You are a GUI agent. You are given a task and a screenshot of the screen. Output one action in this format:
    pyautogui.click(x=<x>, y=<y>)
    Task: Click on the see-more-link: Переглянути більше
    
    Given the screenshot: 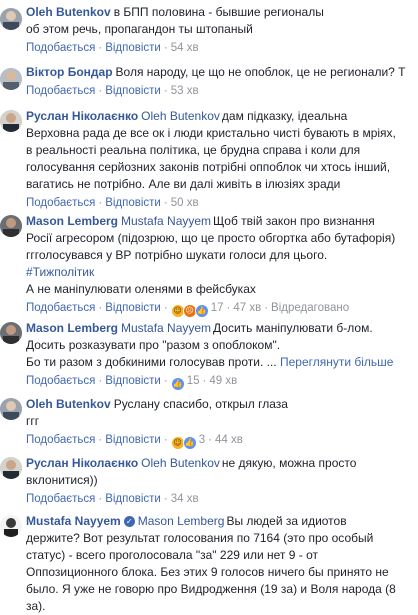 What is the action you would take?
    pyautogui.click(x=337, y=362)
    